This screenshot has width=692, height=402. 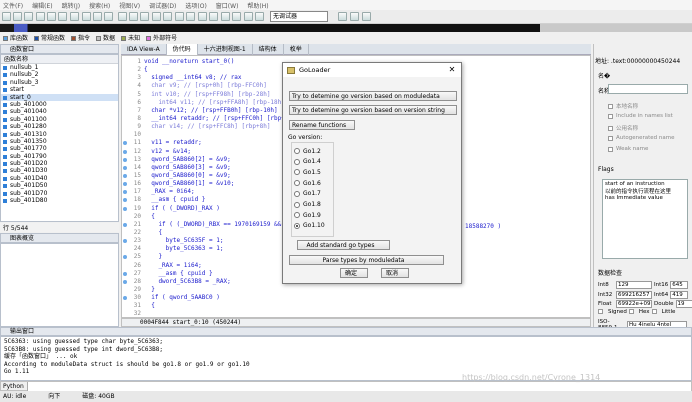 What do you see at coordinates (59, 148) in the screenshot?
I see `function-list-item: sub_401770` at bounding box center [59, 148].